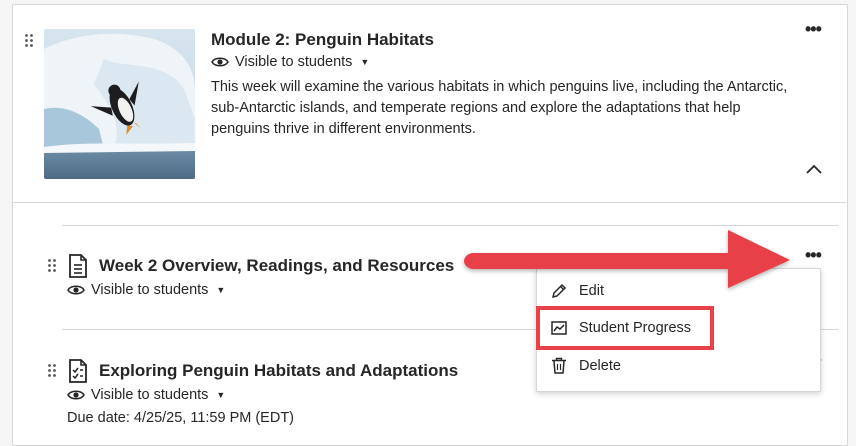 This screenshot has height=446, width=856. I want to click on module-more-options-icon: •••, so click(813, 29).